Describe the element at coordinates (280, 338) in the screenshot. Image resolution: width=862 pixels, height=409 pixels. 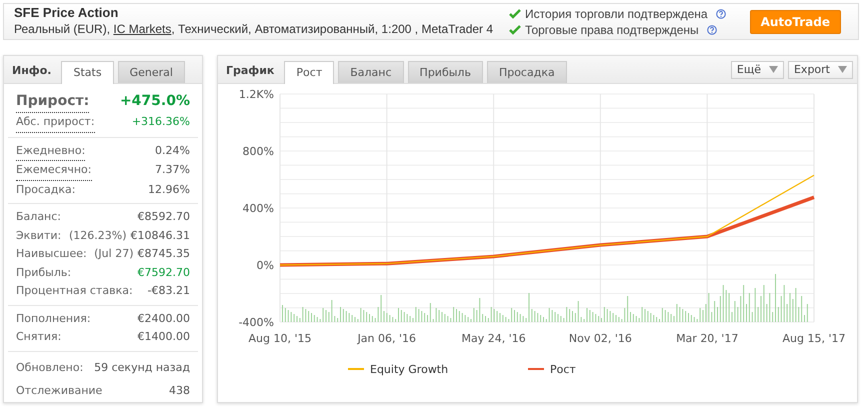
I see `x-axis-label: Aug 10, '15` at that location.